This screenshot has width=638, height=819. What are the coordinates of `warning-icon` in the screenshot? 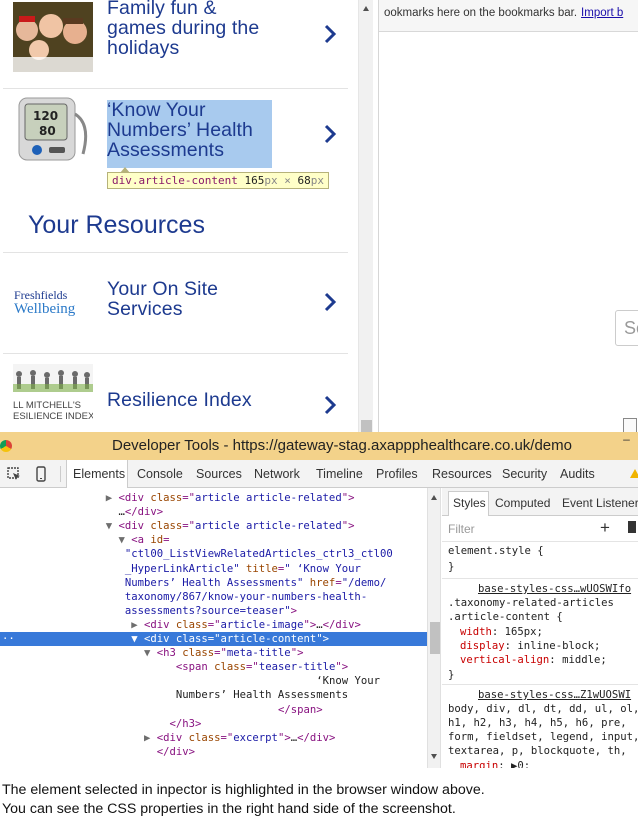 It's located at (634, 473).